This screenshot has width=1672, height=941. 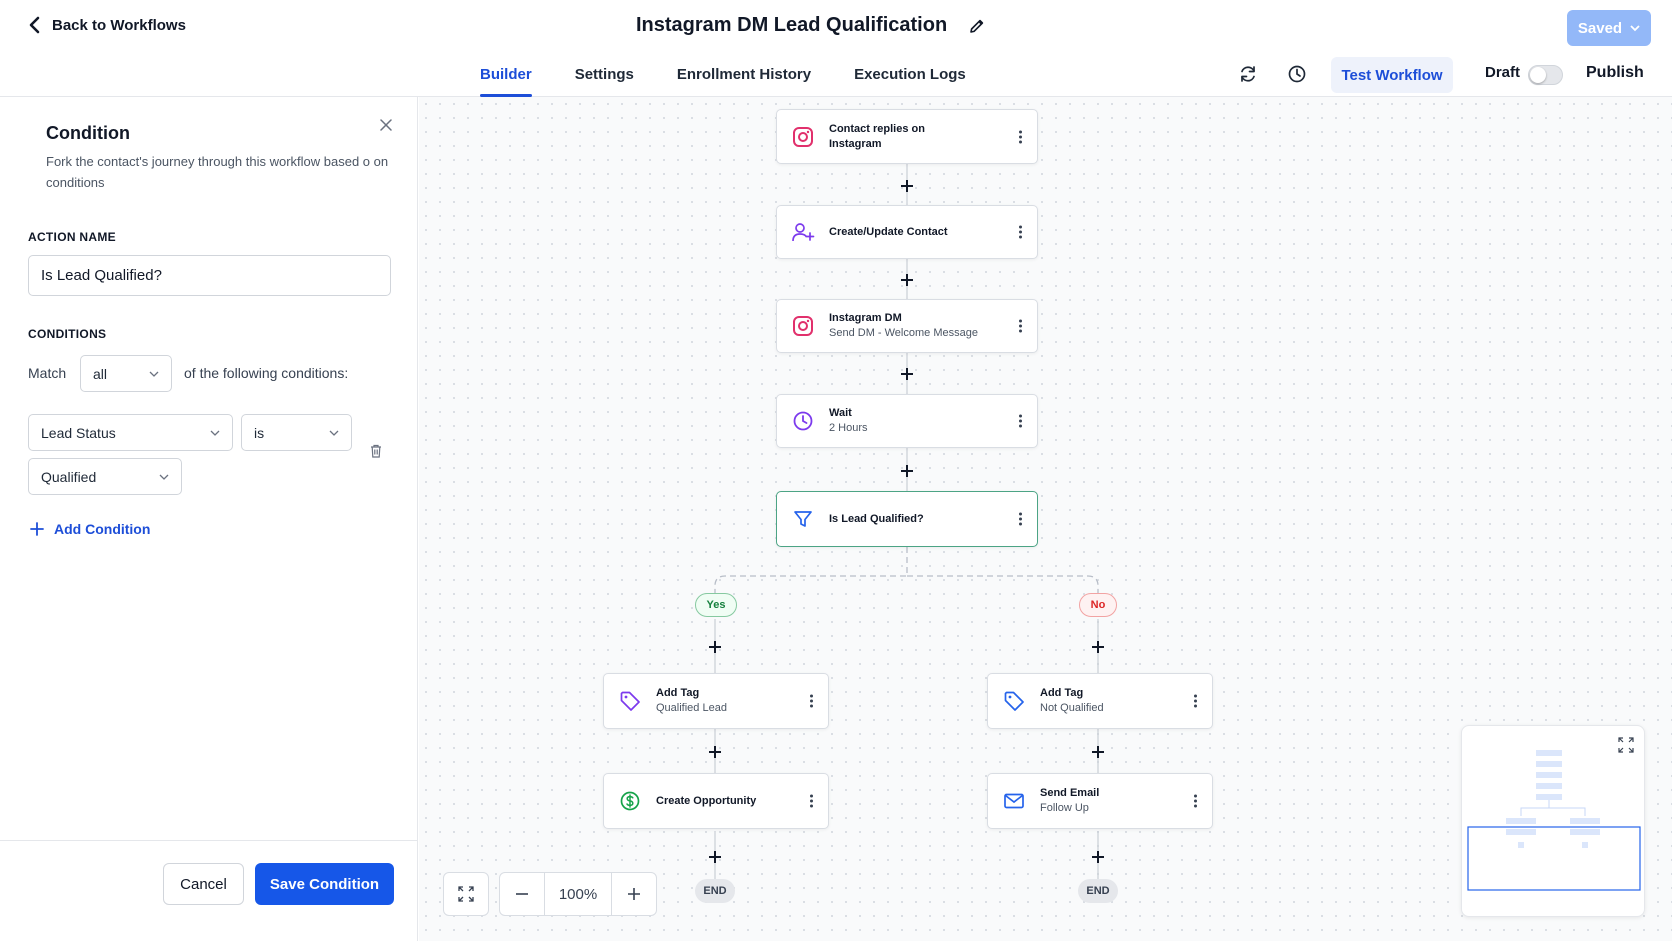 What do you see at coordinates (126, 373) in the screenshot?
I see `match-select: all` at bounding box center [126, 373].